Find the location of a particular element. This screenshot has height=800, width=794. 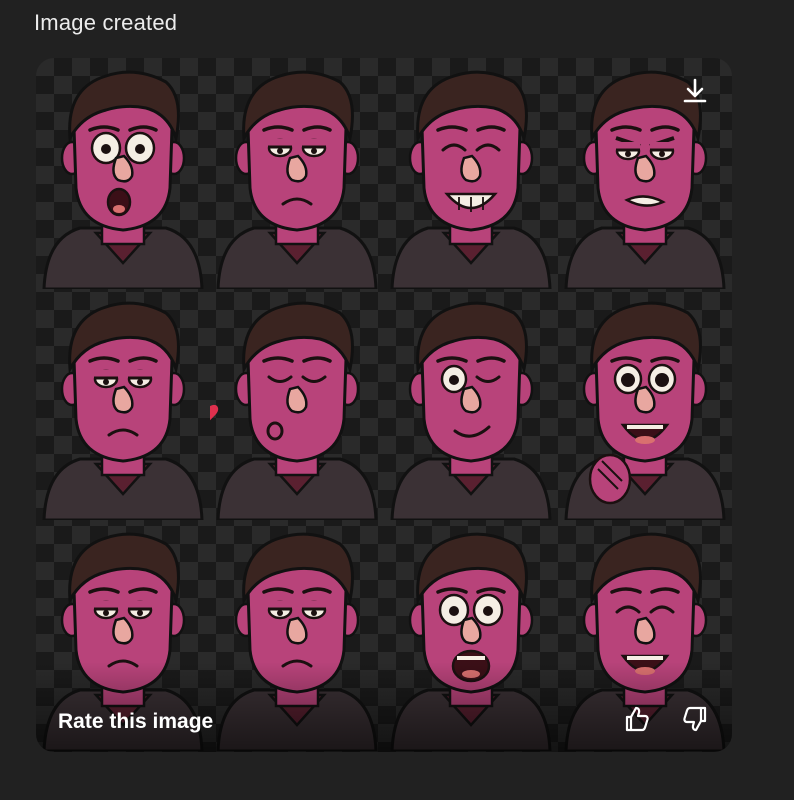

sticker-grinning is located at coordinates (471, 173).